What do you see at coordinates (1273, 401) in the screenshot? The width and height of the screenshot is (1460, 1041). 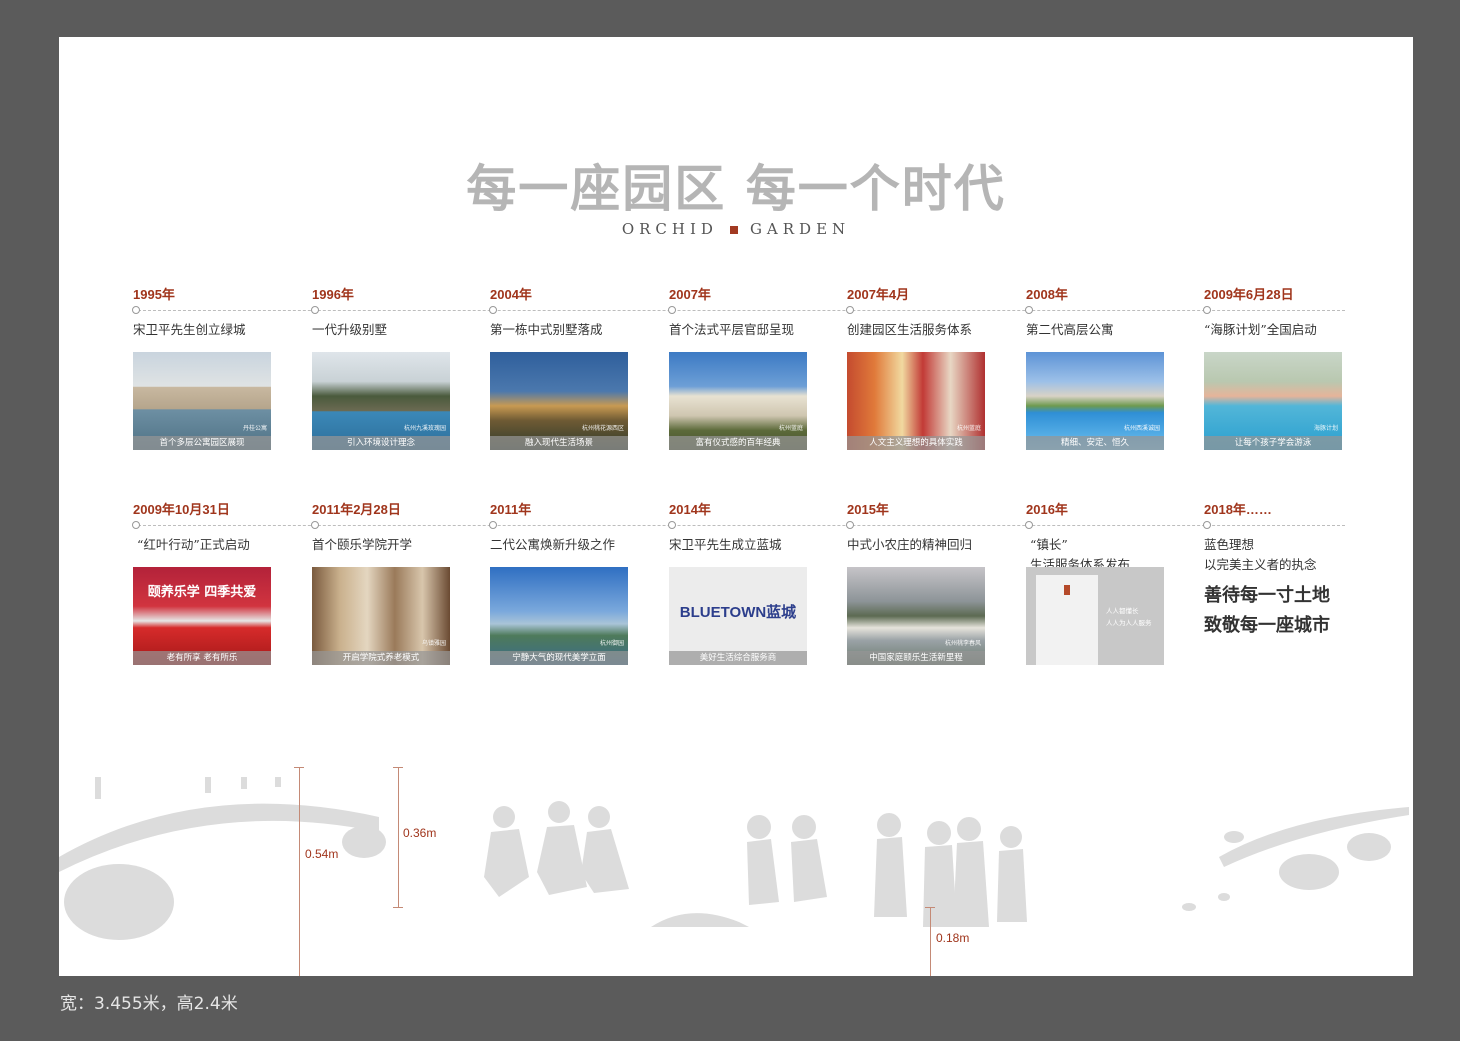 I see `timeline-photo: 海豚计划 让每个孩子学会游泳` at bounding box center [1273, 401].